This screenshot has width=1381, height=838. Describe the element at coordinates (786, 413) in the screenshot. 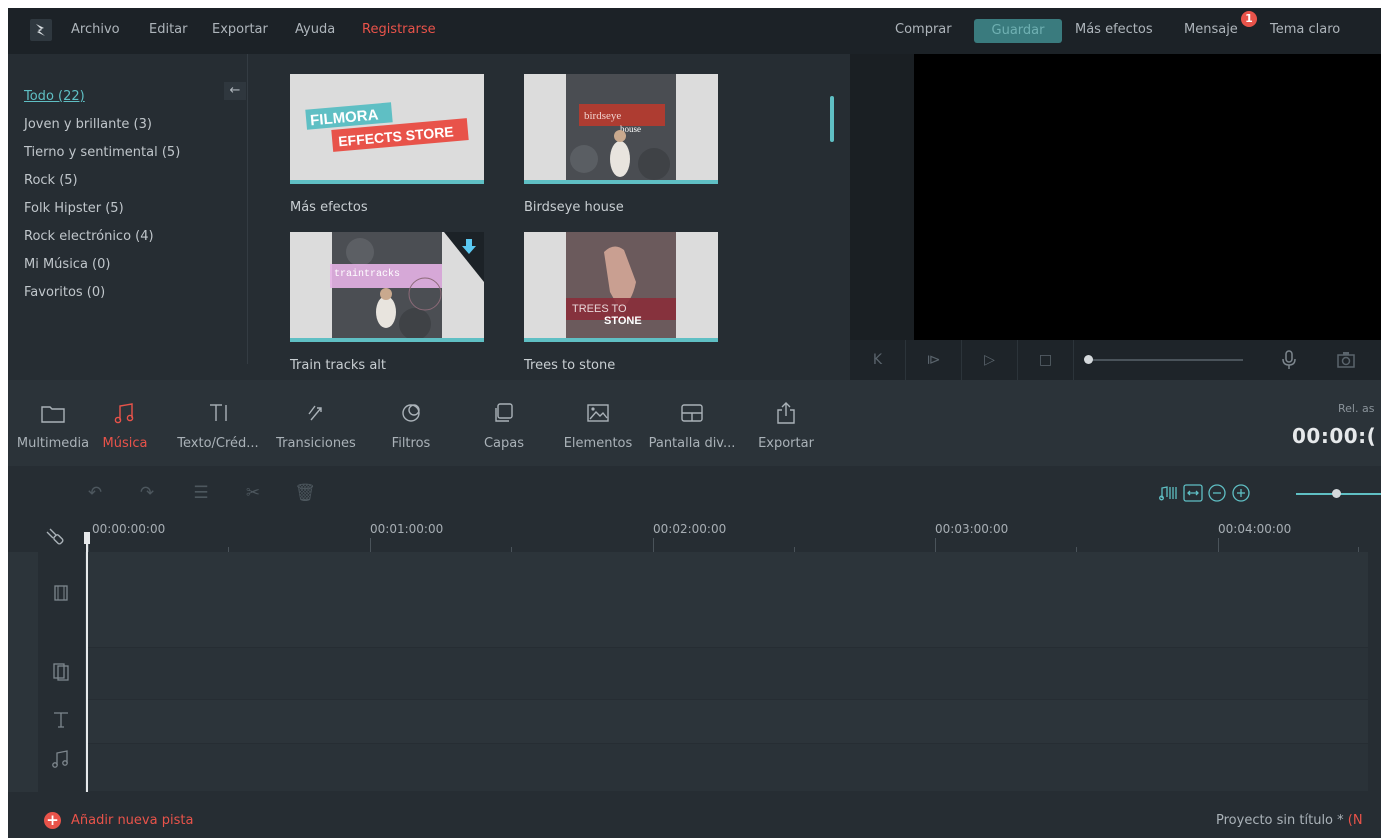

I see `export-icon` at that location.